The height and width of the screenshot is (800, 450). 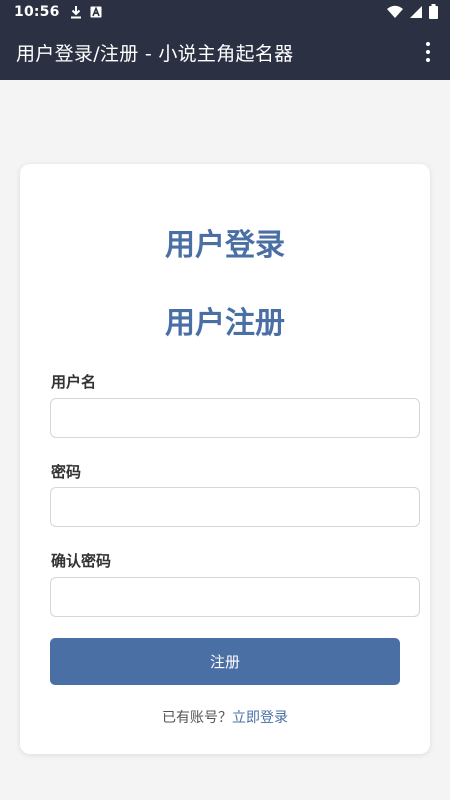 I want to click on login-prompt-text: 已有账号？, so click(x=197, y=718).